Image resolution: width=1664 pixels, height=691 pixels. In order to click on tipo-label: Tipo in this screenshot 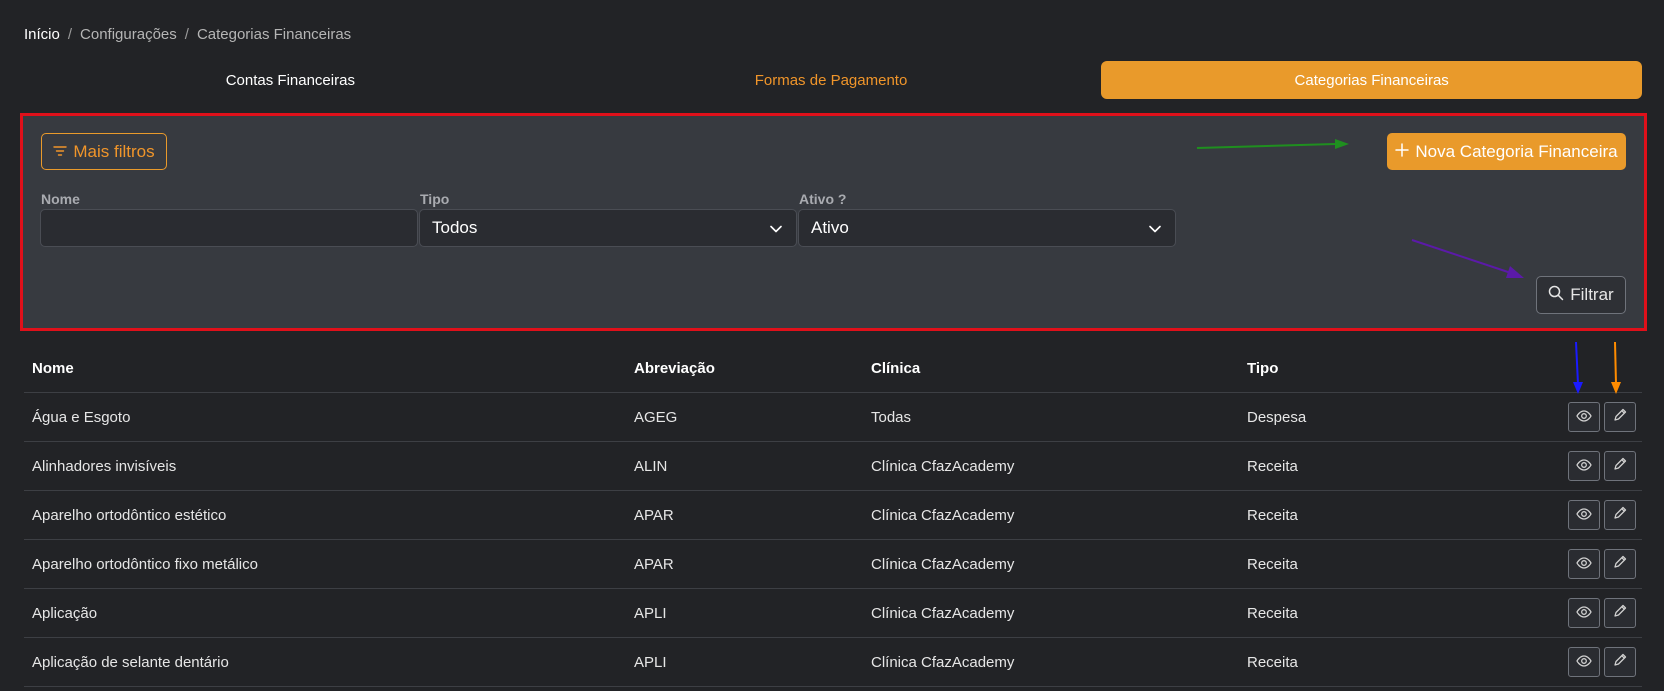, I will do `click(435, 199)`.